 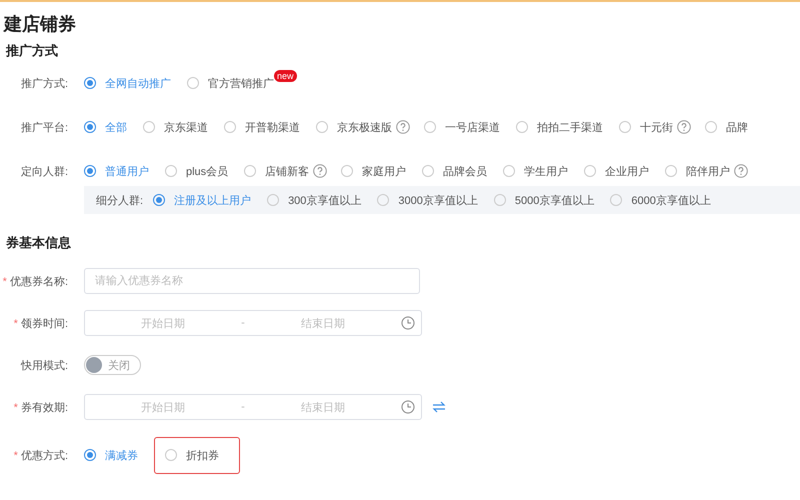 I want to click on field-label: 推广方式:, so click(x=44, y=83).